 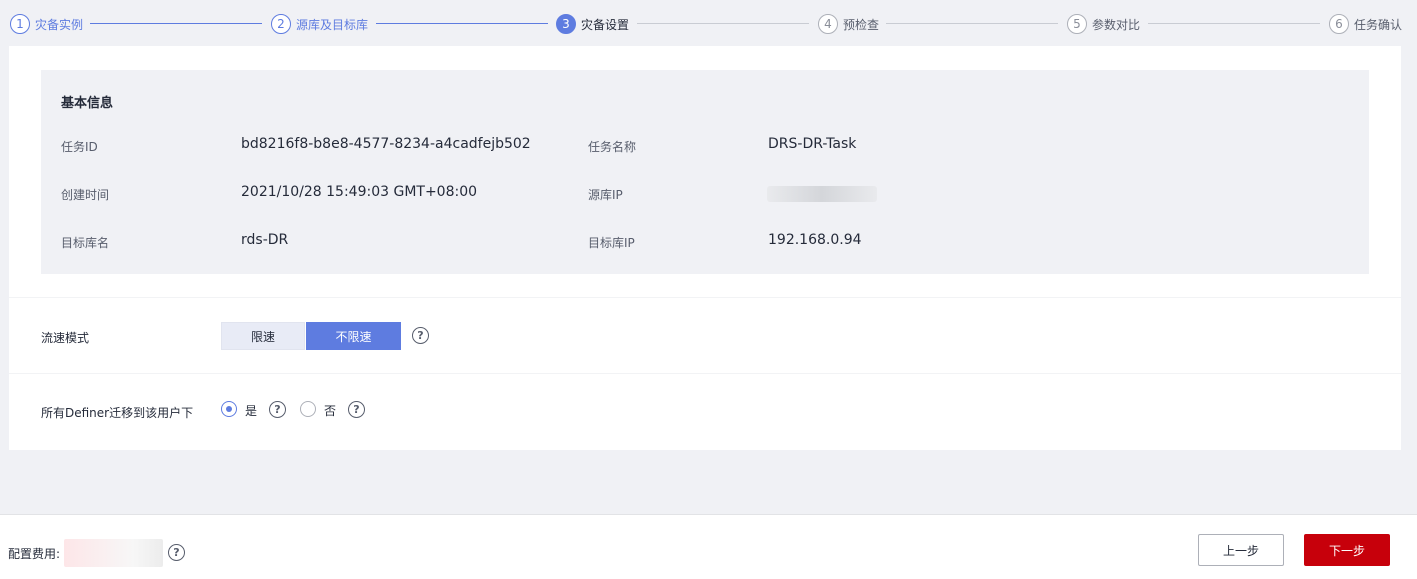 What do you see at coordinates (605, 195) in the screenshot?
I see `source-ip-label: 源库IP` at bounding box center [605, 195].